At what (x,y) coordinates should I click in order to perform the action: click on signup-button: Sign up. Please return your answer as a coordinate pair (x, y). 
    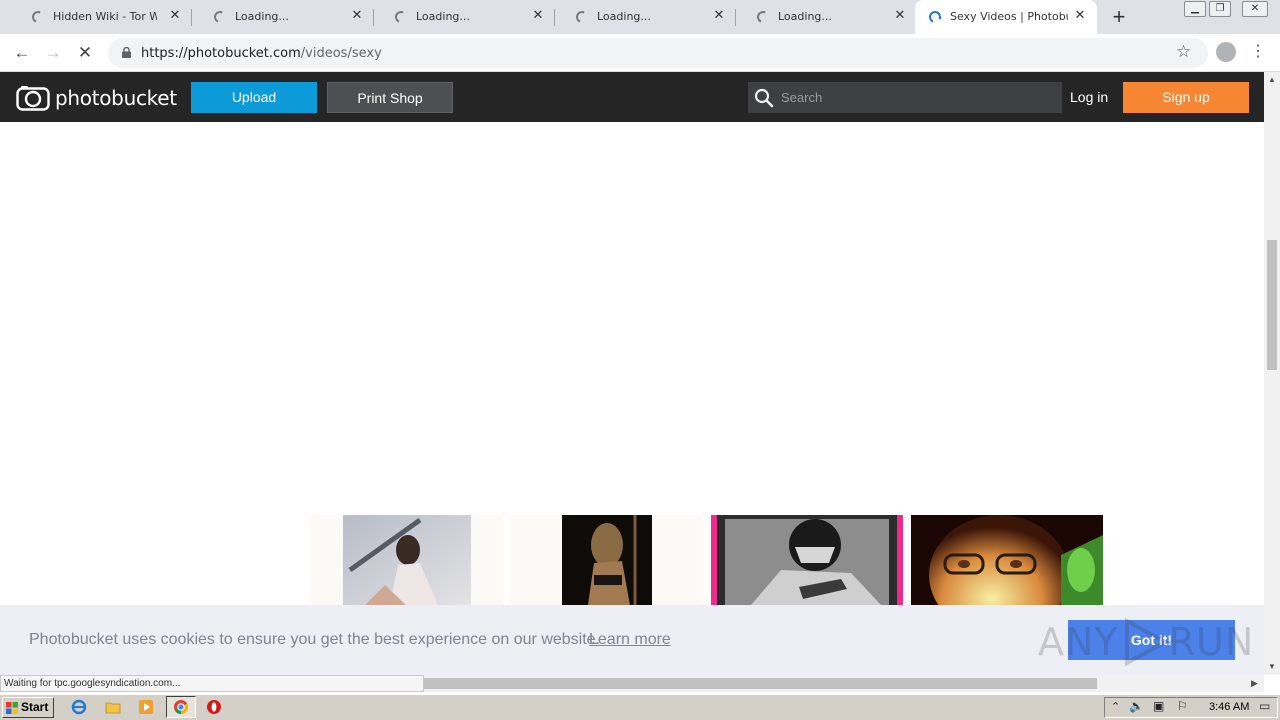
    Looking at the image, I should click on (1186, 97).